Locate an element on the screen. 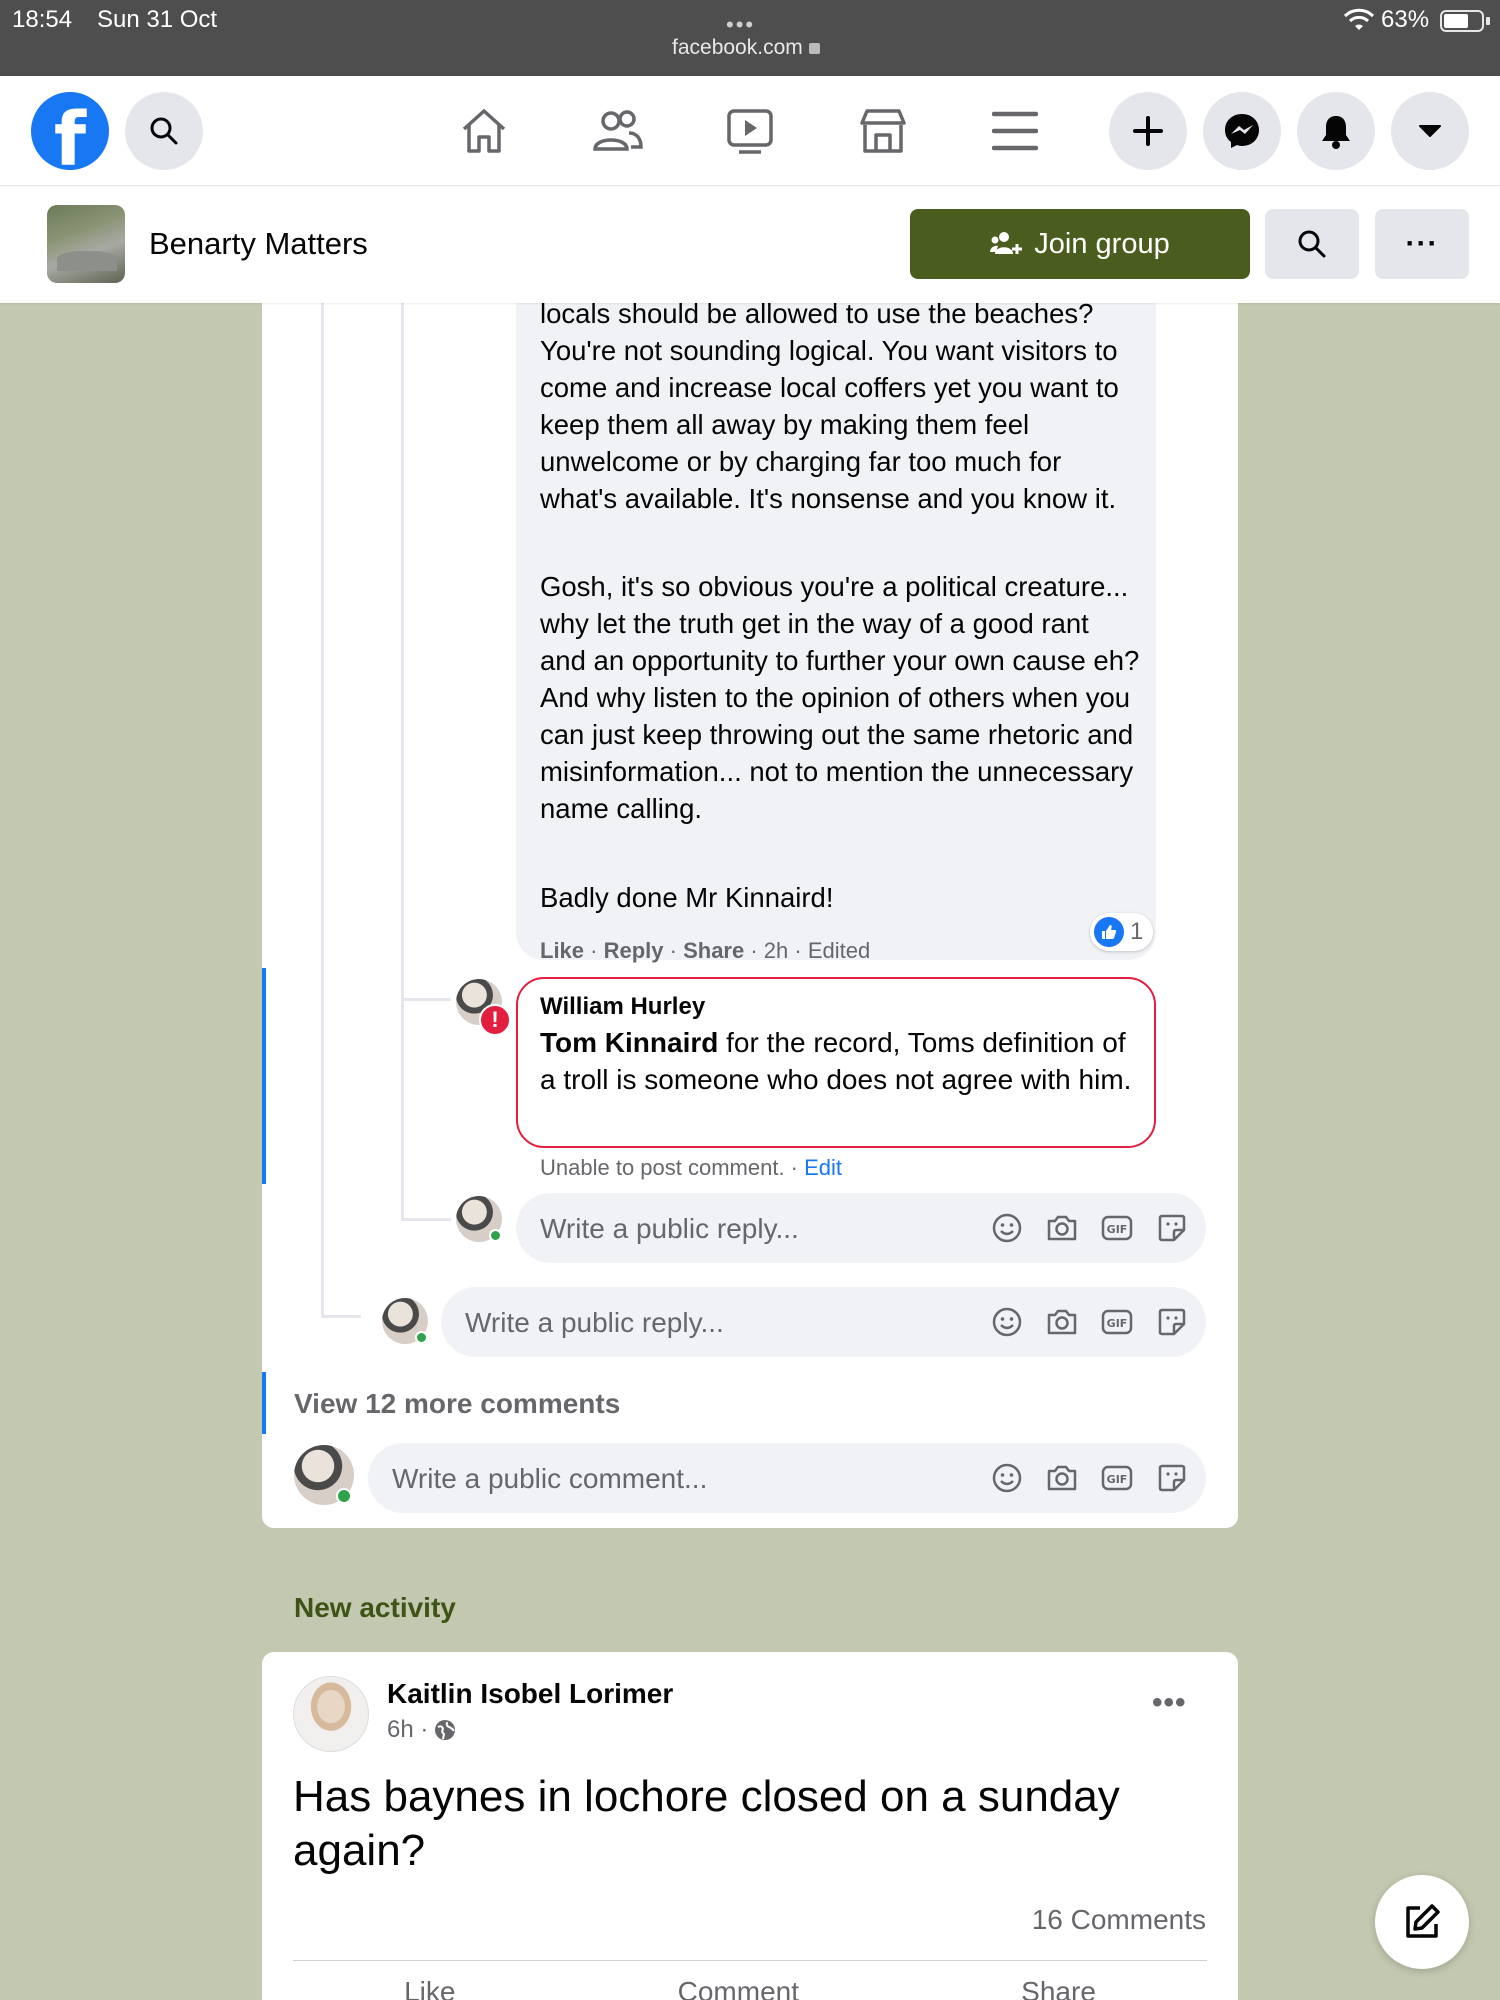  comment-timestamp: 2h is located at coordinates (776, 950).